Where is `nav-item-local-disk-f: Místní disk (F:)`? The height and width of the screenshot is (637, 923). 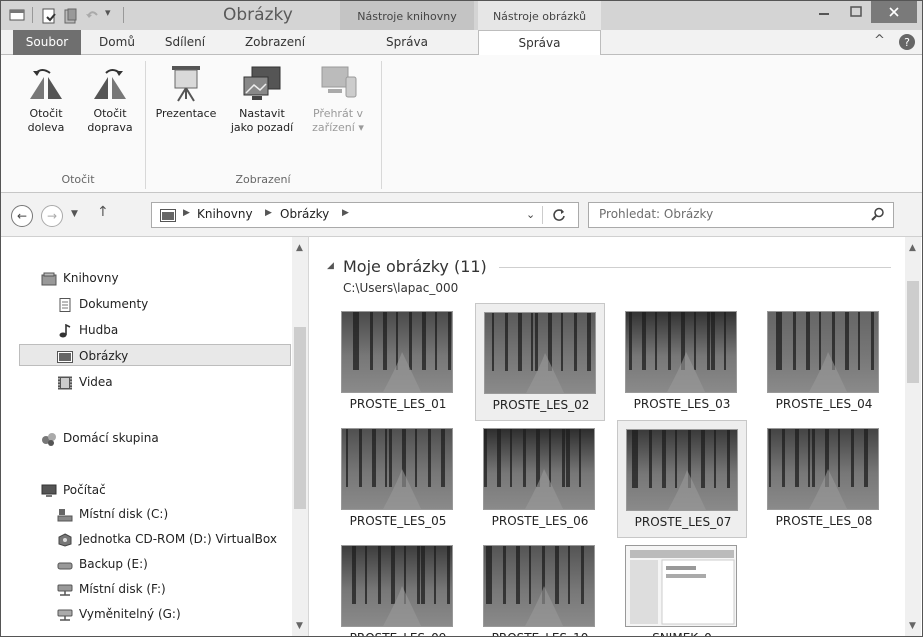 nav-item-local-disk-f: Místní disk (F:) is located at coordinates (173, 589).